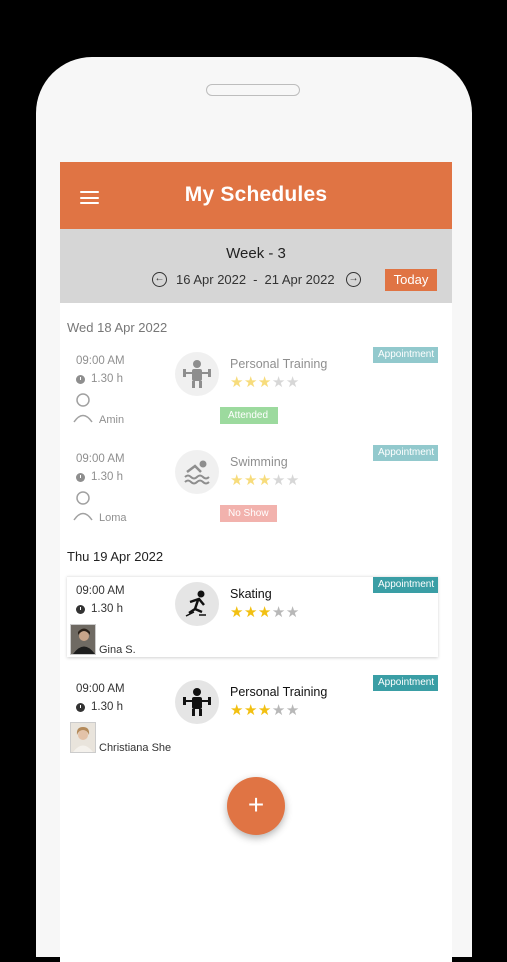 The height and width of the screenshot is (962, 507). I want to click on add-schedule-button: +, so click(256, 806).